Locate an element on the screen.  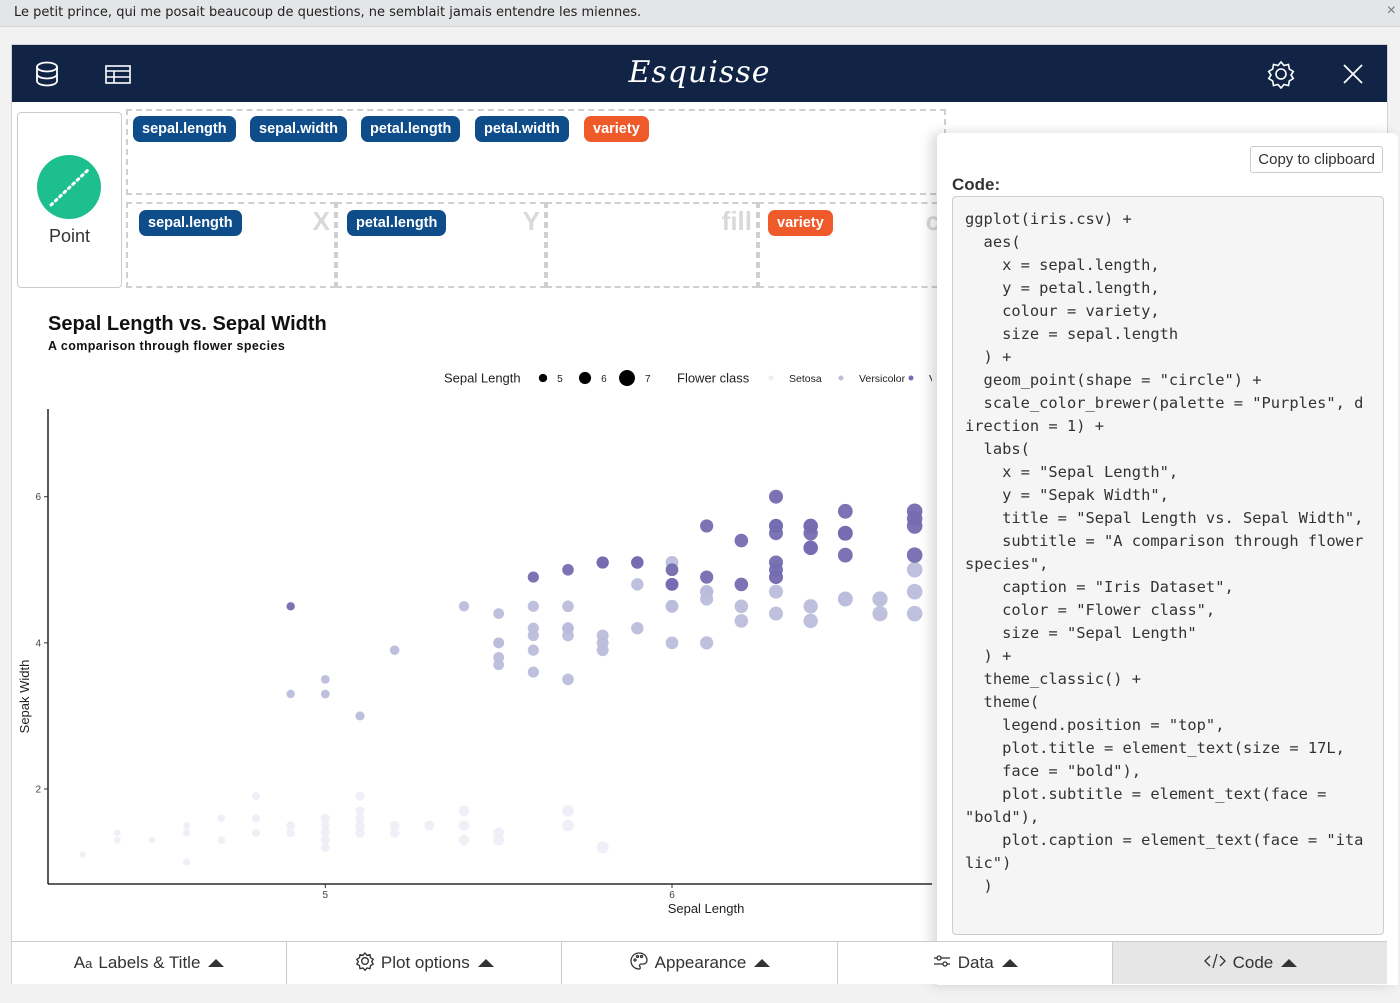
variable-chip-variety: variety is located at coordinates (616, 129).